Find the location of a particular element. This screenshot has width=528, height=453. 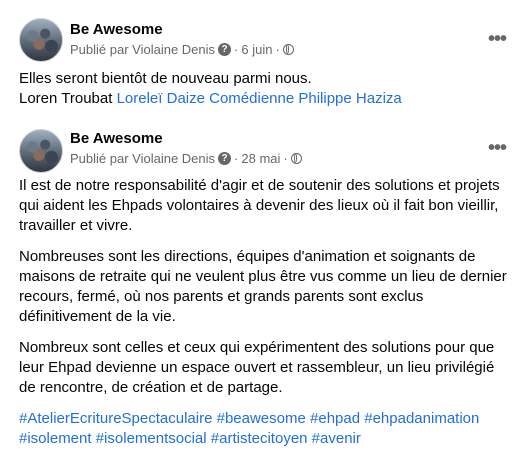

hashtag: #isolement is located at coordinates (55, 438).